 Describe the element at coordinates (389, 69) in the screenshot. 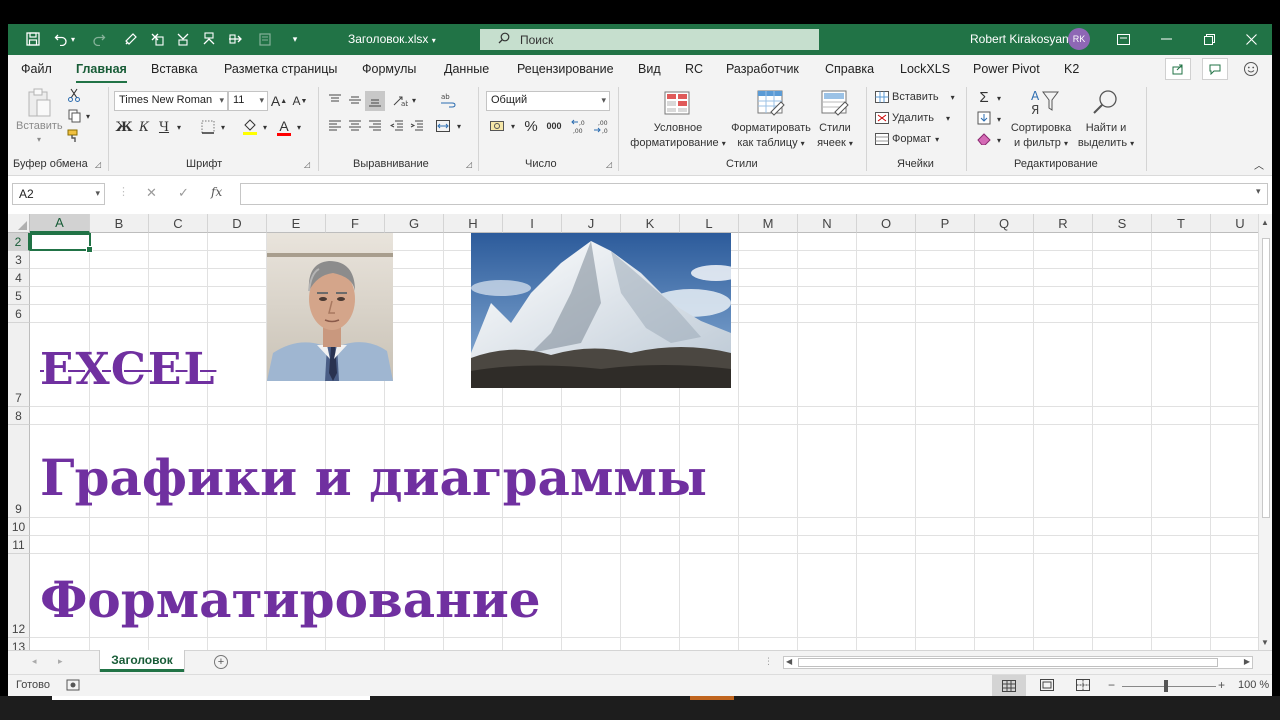

I see `tab-formulas: Формулы` at that location.